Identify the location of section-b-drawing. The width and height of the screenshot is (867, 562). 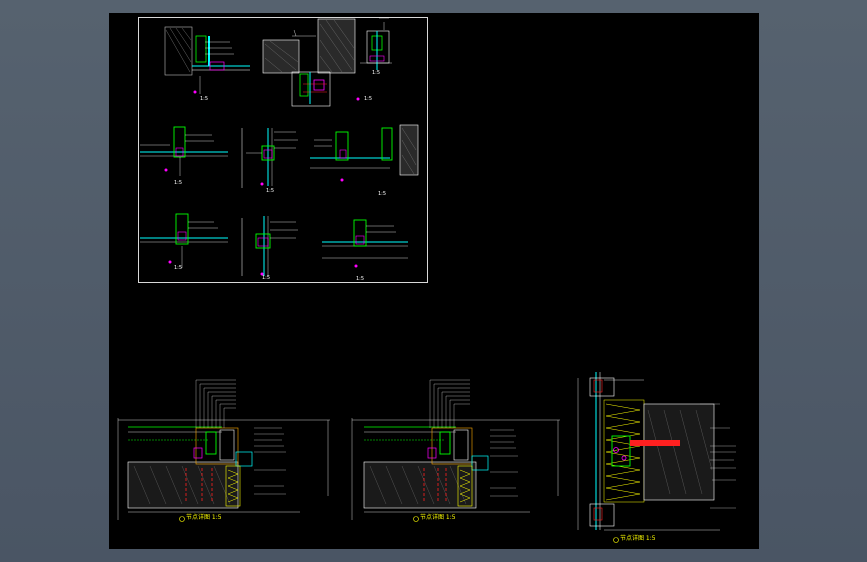
(455, 450).